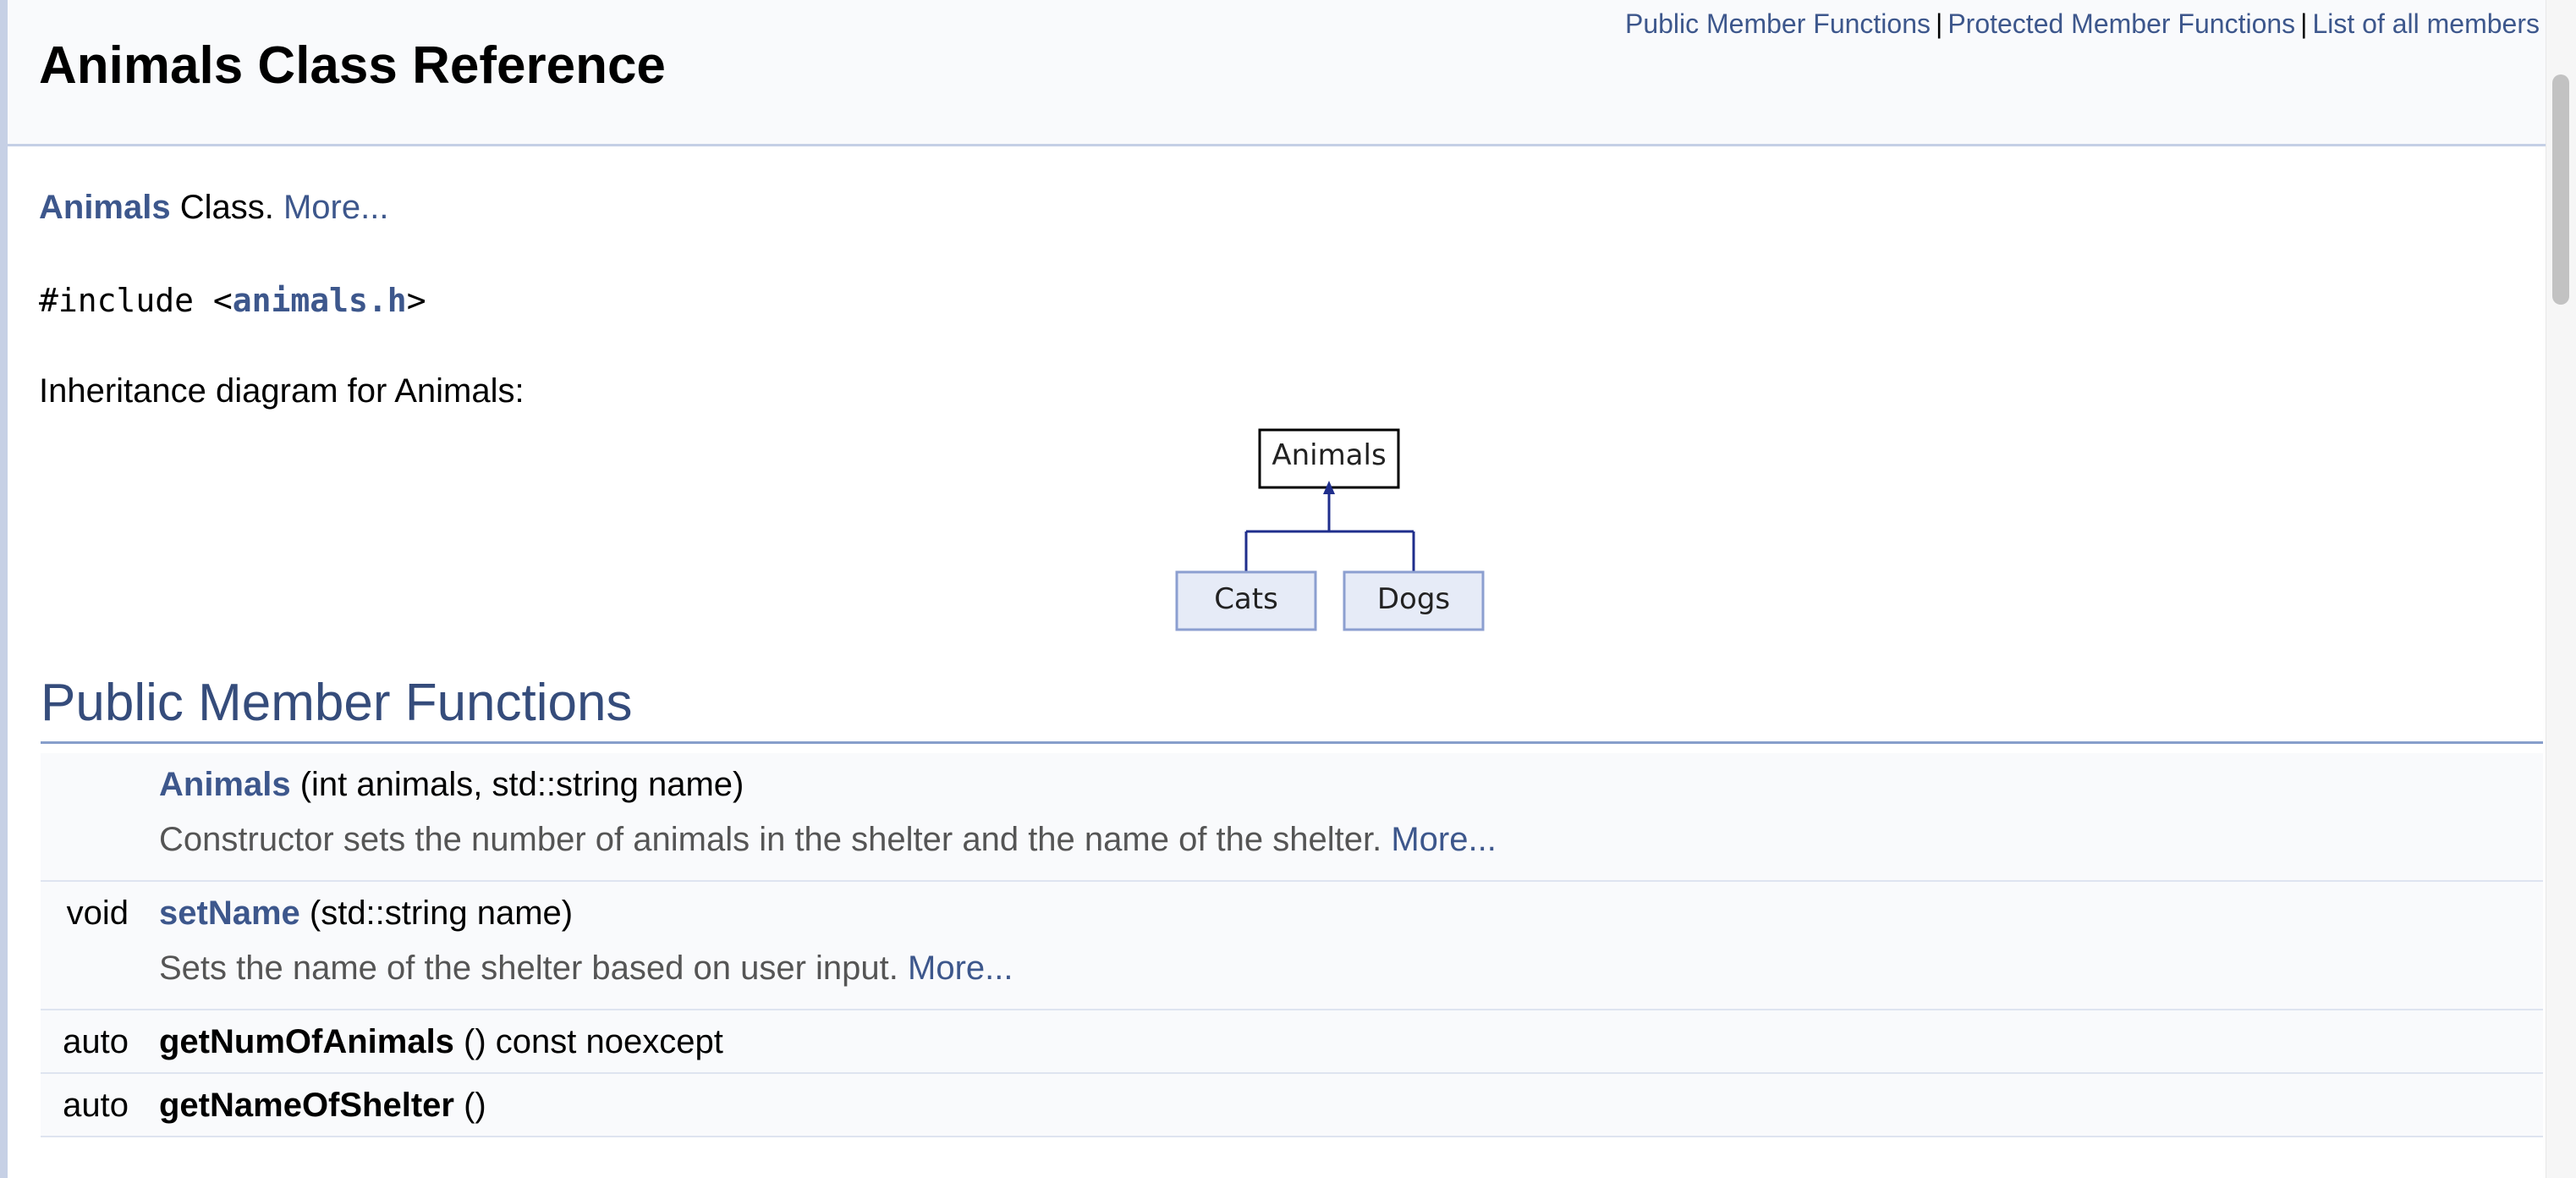 The width and height of the screenshot is (2576, 1178). I want to click on nav-list-all-members-link: List of all members, so click(2426, 23).